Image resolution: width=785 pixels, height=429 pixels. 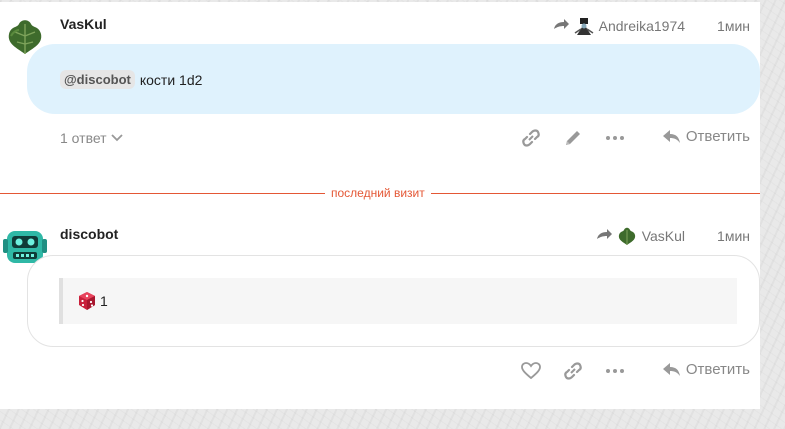 What do you see at coordinates (378, 193) in the screenshot?
I see `last-visit-label: последний визит` at bounding box center [378, 193].